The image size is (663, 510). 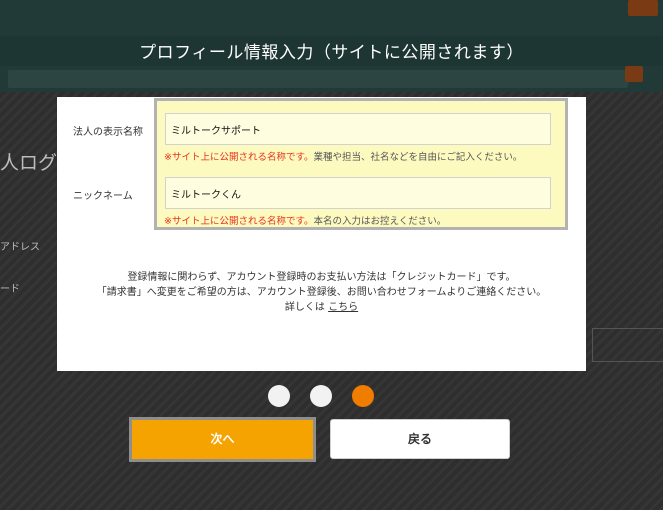 I want to click on nickname-label: ニックネーム, so click(x=103, y=196).